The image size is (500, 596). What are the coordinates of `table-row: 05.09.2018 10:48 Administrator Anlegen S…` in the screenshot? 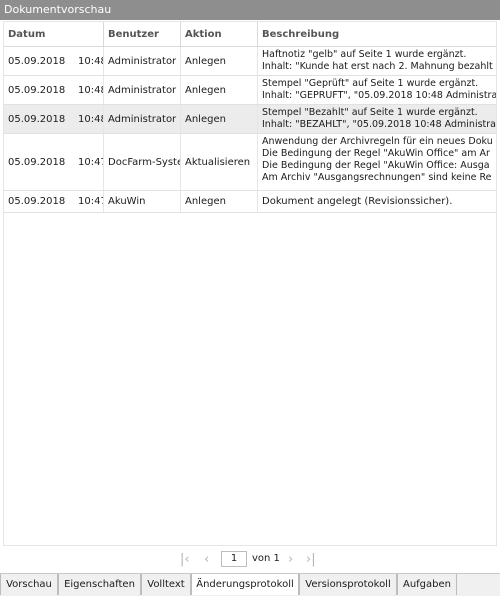 It's located at (250, 90).